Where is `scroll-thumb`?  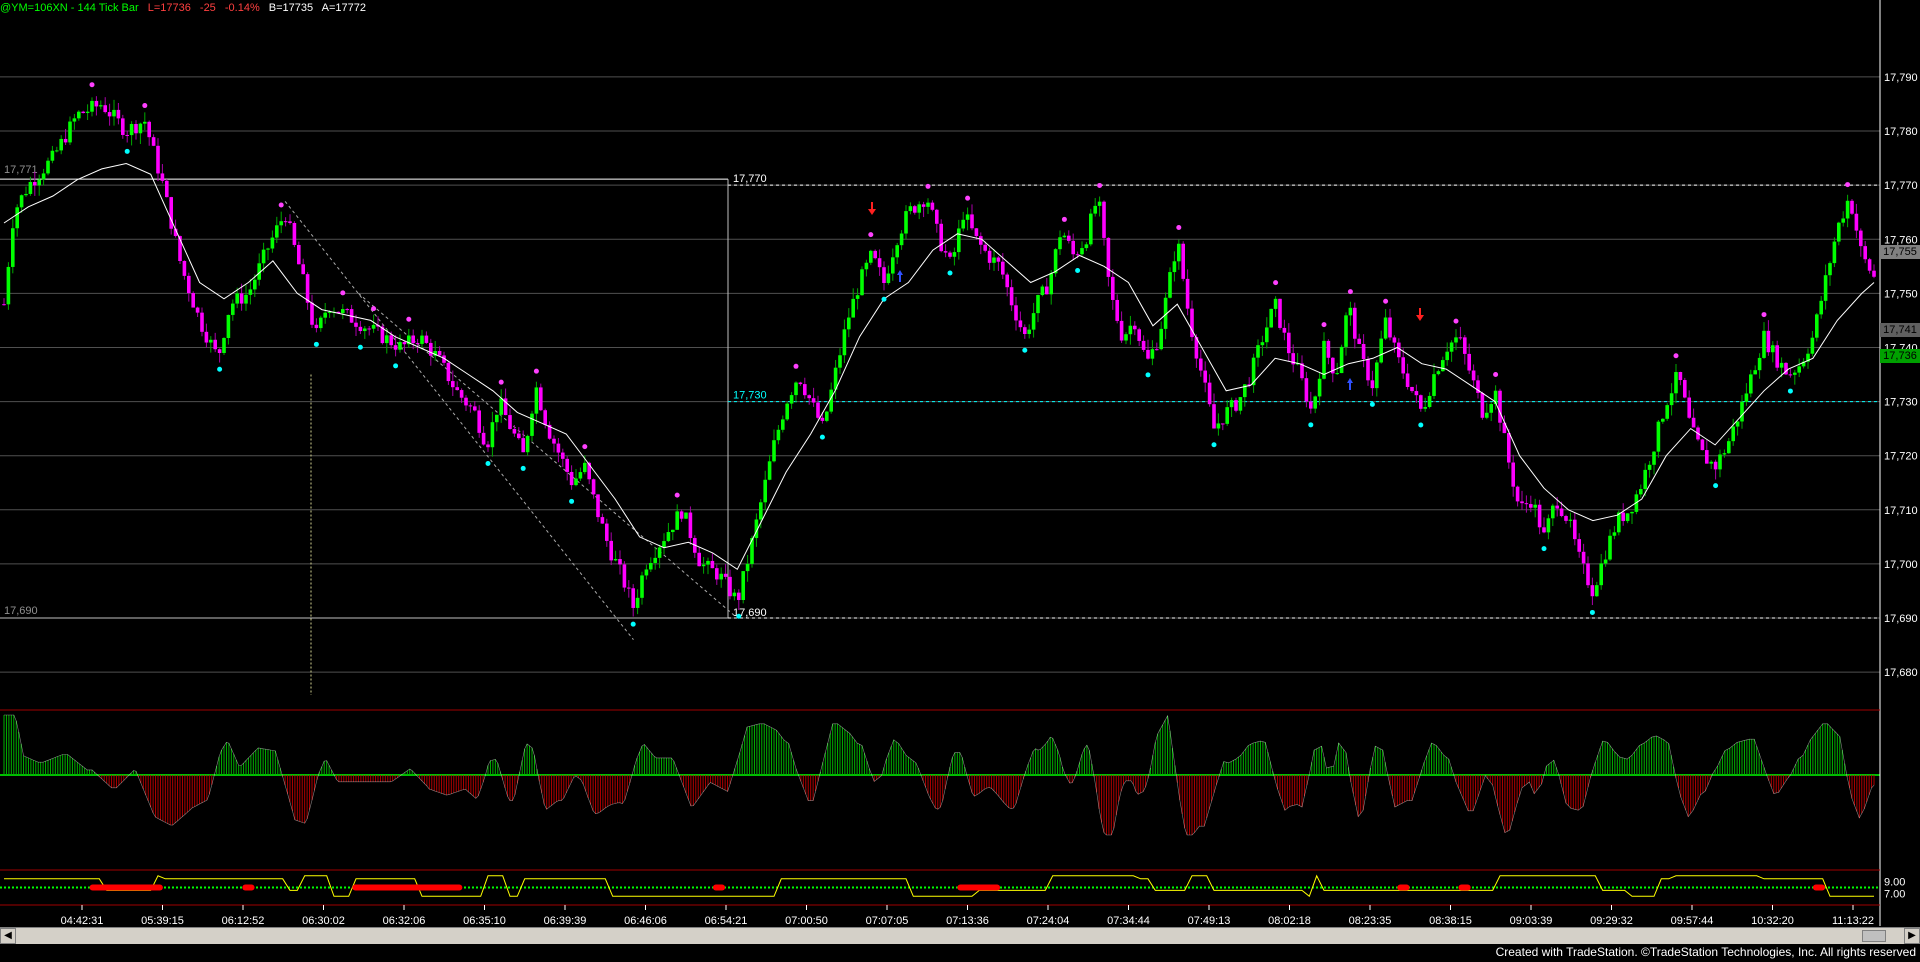 scroll-thumb is located at coordinates (1874, 936).